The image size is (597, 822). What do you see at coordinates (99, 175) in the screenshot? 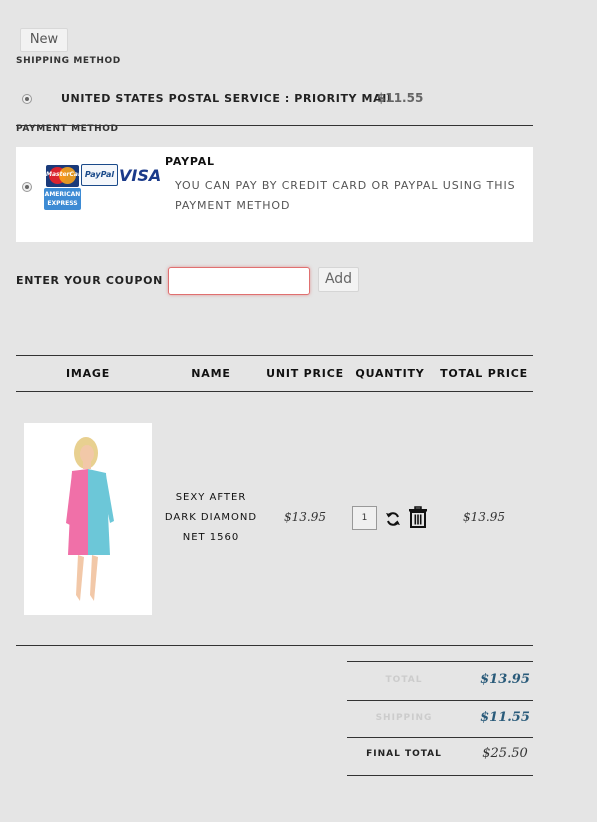
I see `paypal-logo: PayPal` at bounding box center [99, 175].